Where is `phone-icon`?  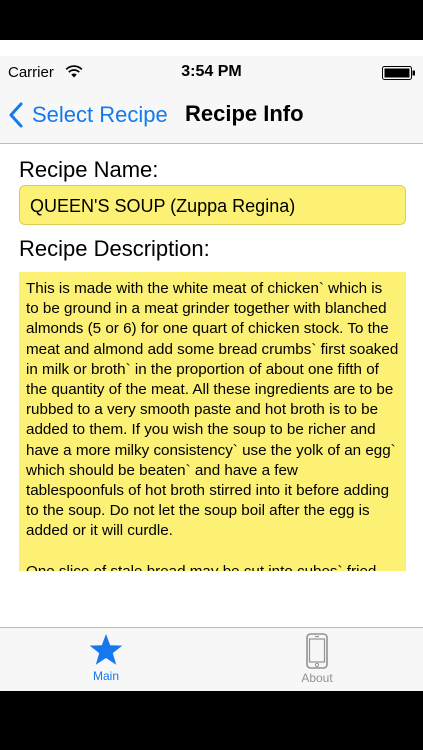 phone-icon is located at coordinates (317, 651).